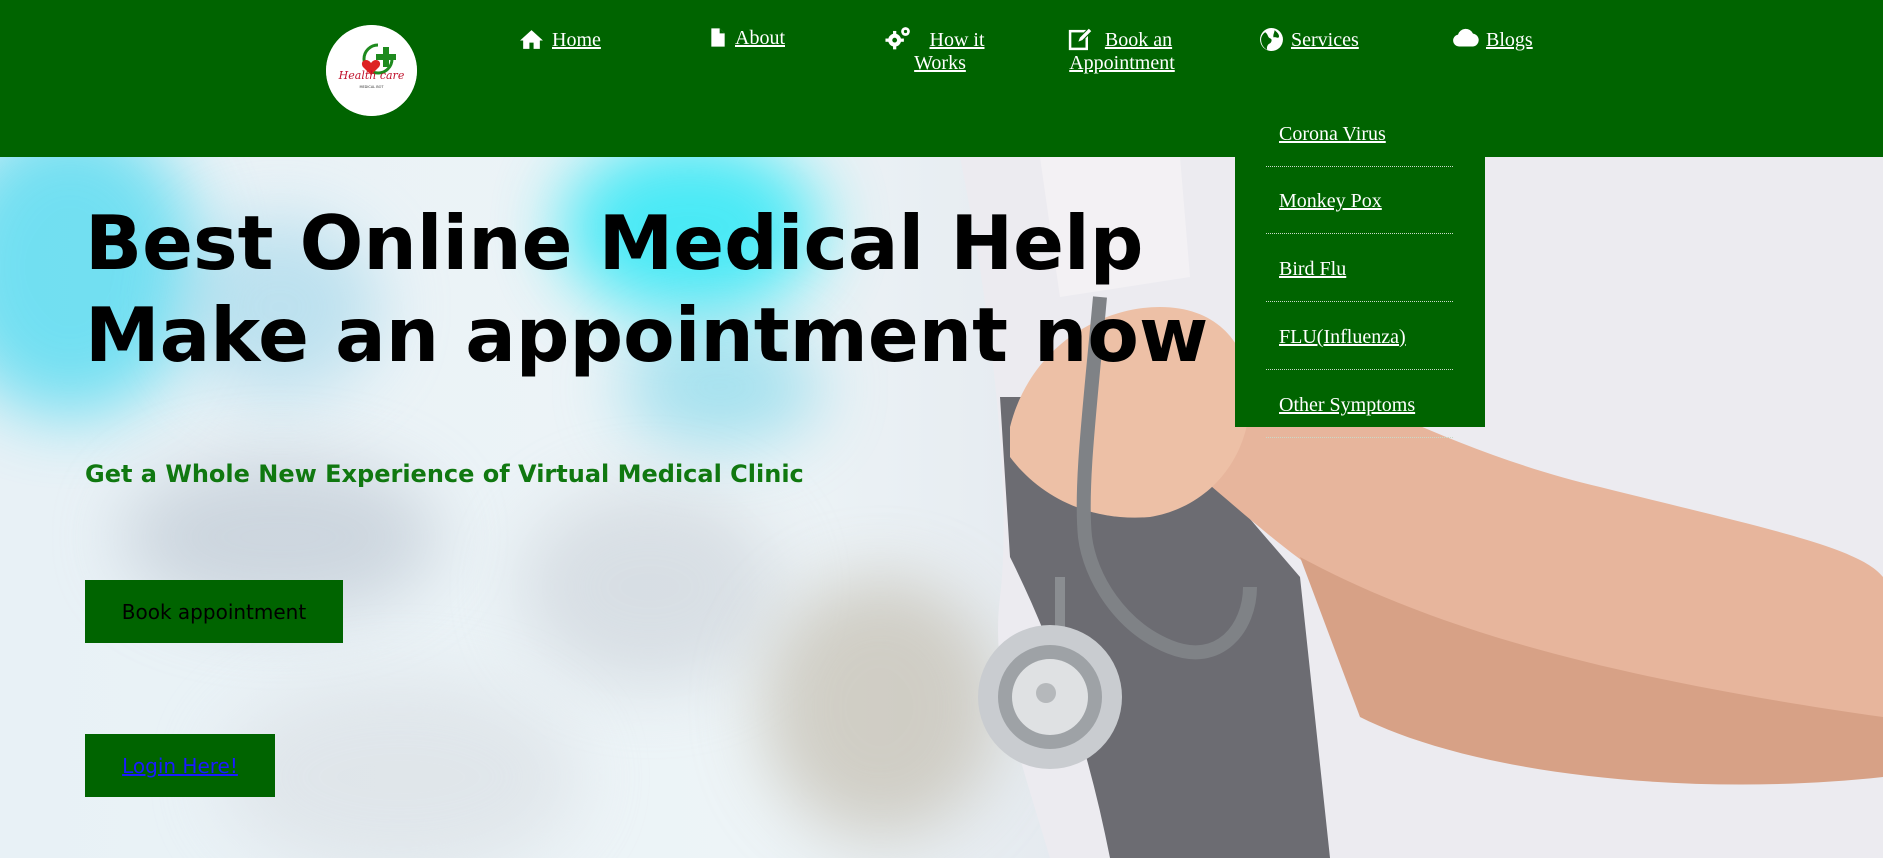 The image size is (1883, 858). Describe the element at coordinates (1122, 51) in the screenshot. I see `nav-book-appointment: Book an Appointment` at that location.